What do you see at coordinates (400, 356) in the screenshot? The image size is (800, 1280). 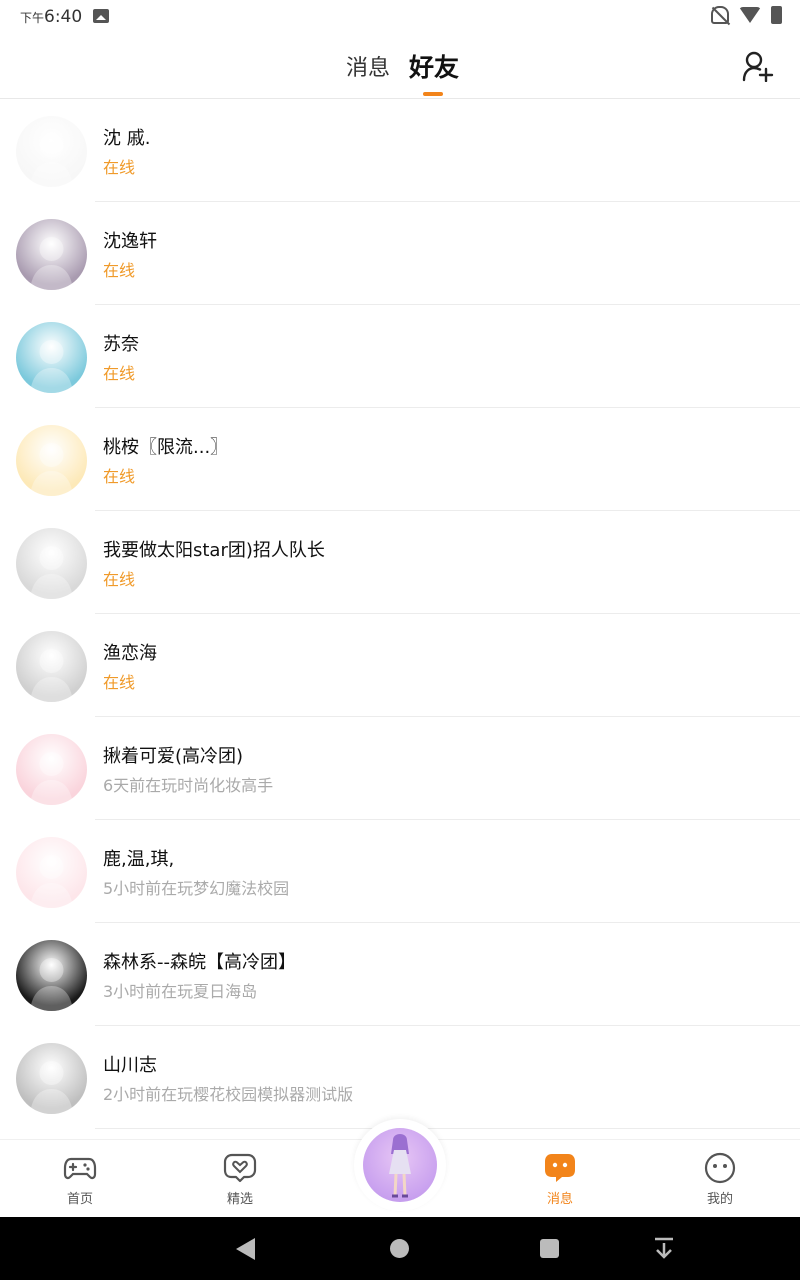 I see `friend-row: 苏奈 在线` at bounding box center [400, 356].